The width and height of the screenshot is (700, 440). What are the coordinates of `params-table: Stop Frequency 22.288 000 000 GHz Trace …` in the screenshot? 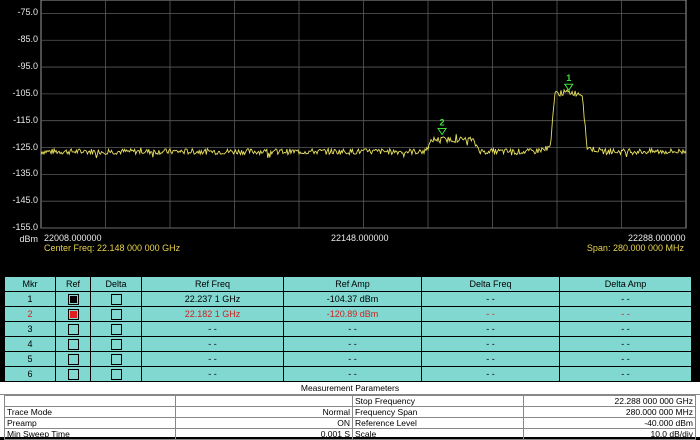 It's located at (350, 417).